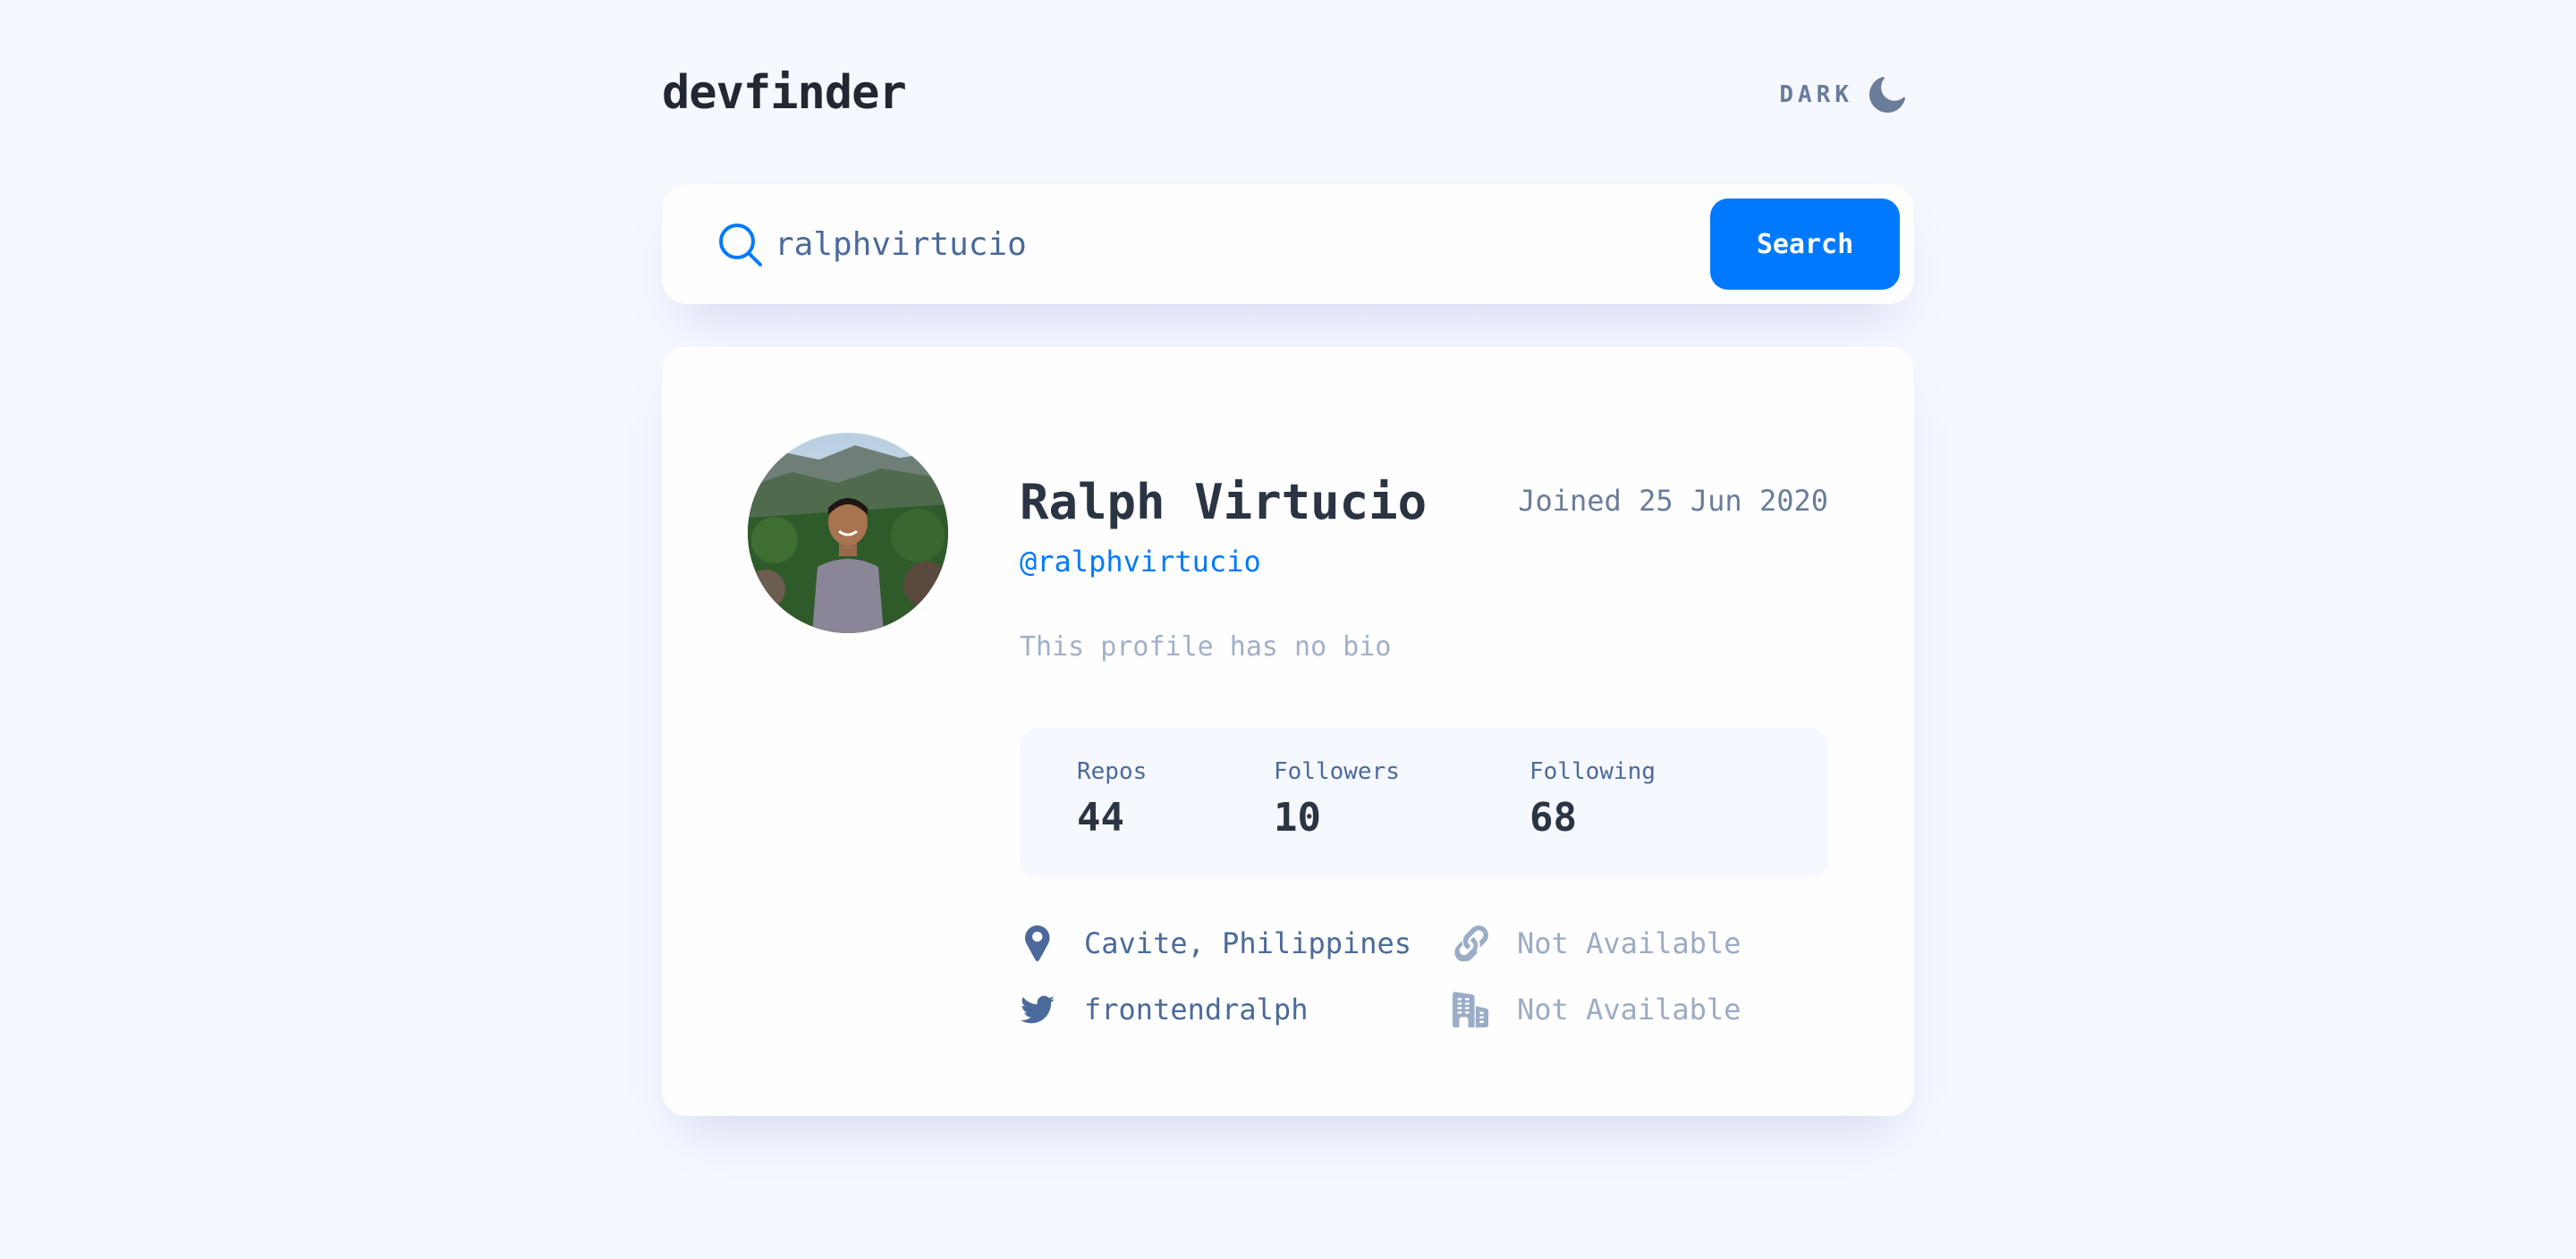 The height and width of the screenshot is (1259, 2576). What do you see at coordinates (1337, 771) in the screenshot?
I see `stat-followers-label: Followers` at bounding box center [1337, 771].